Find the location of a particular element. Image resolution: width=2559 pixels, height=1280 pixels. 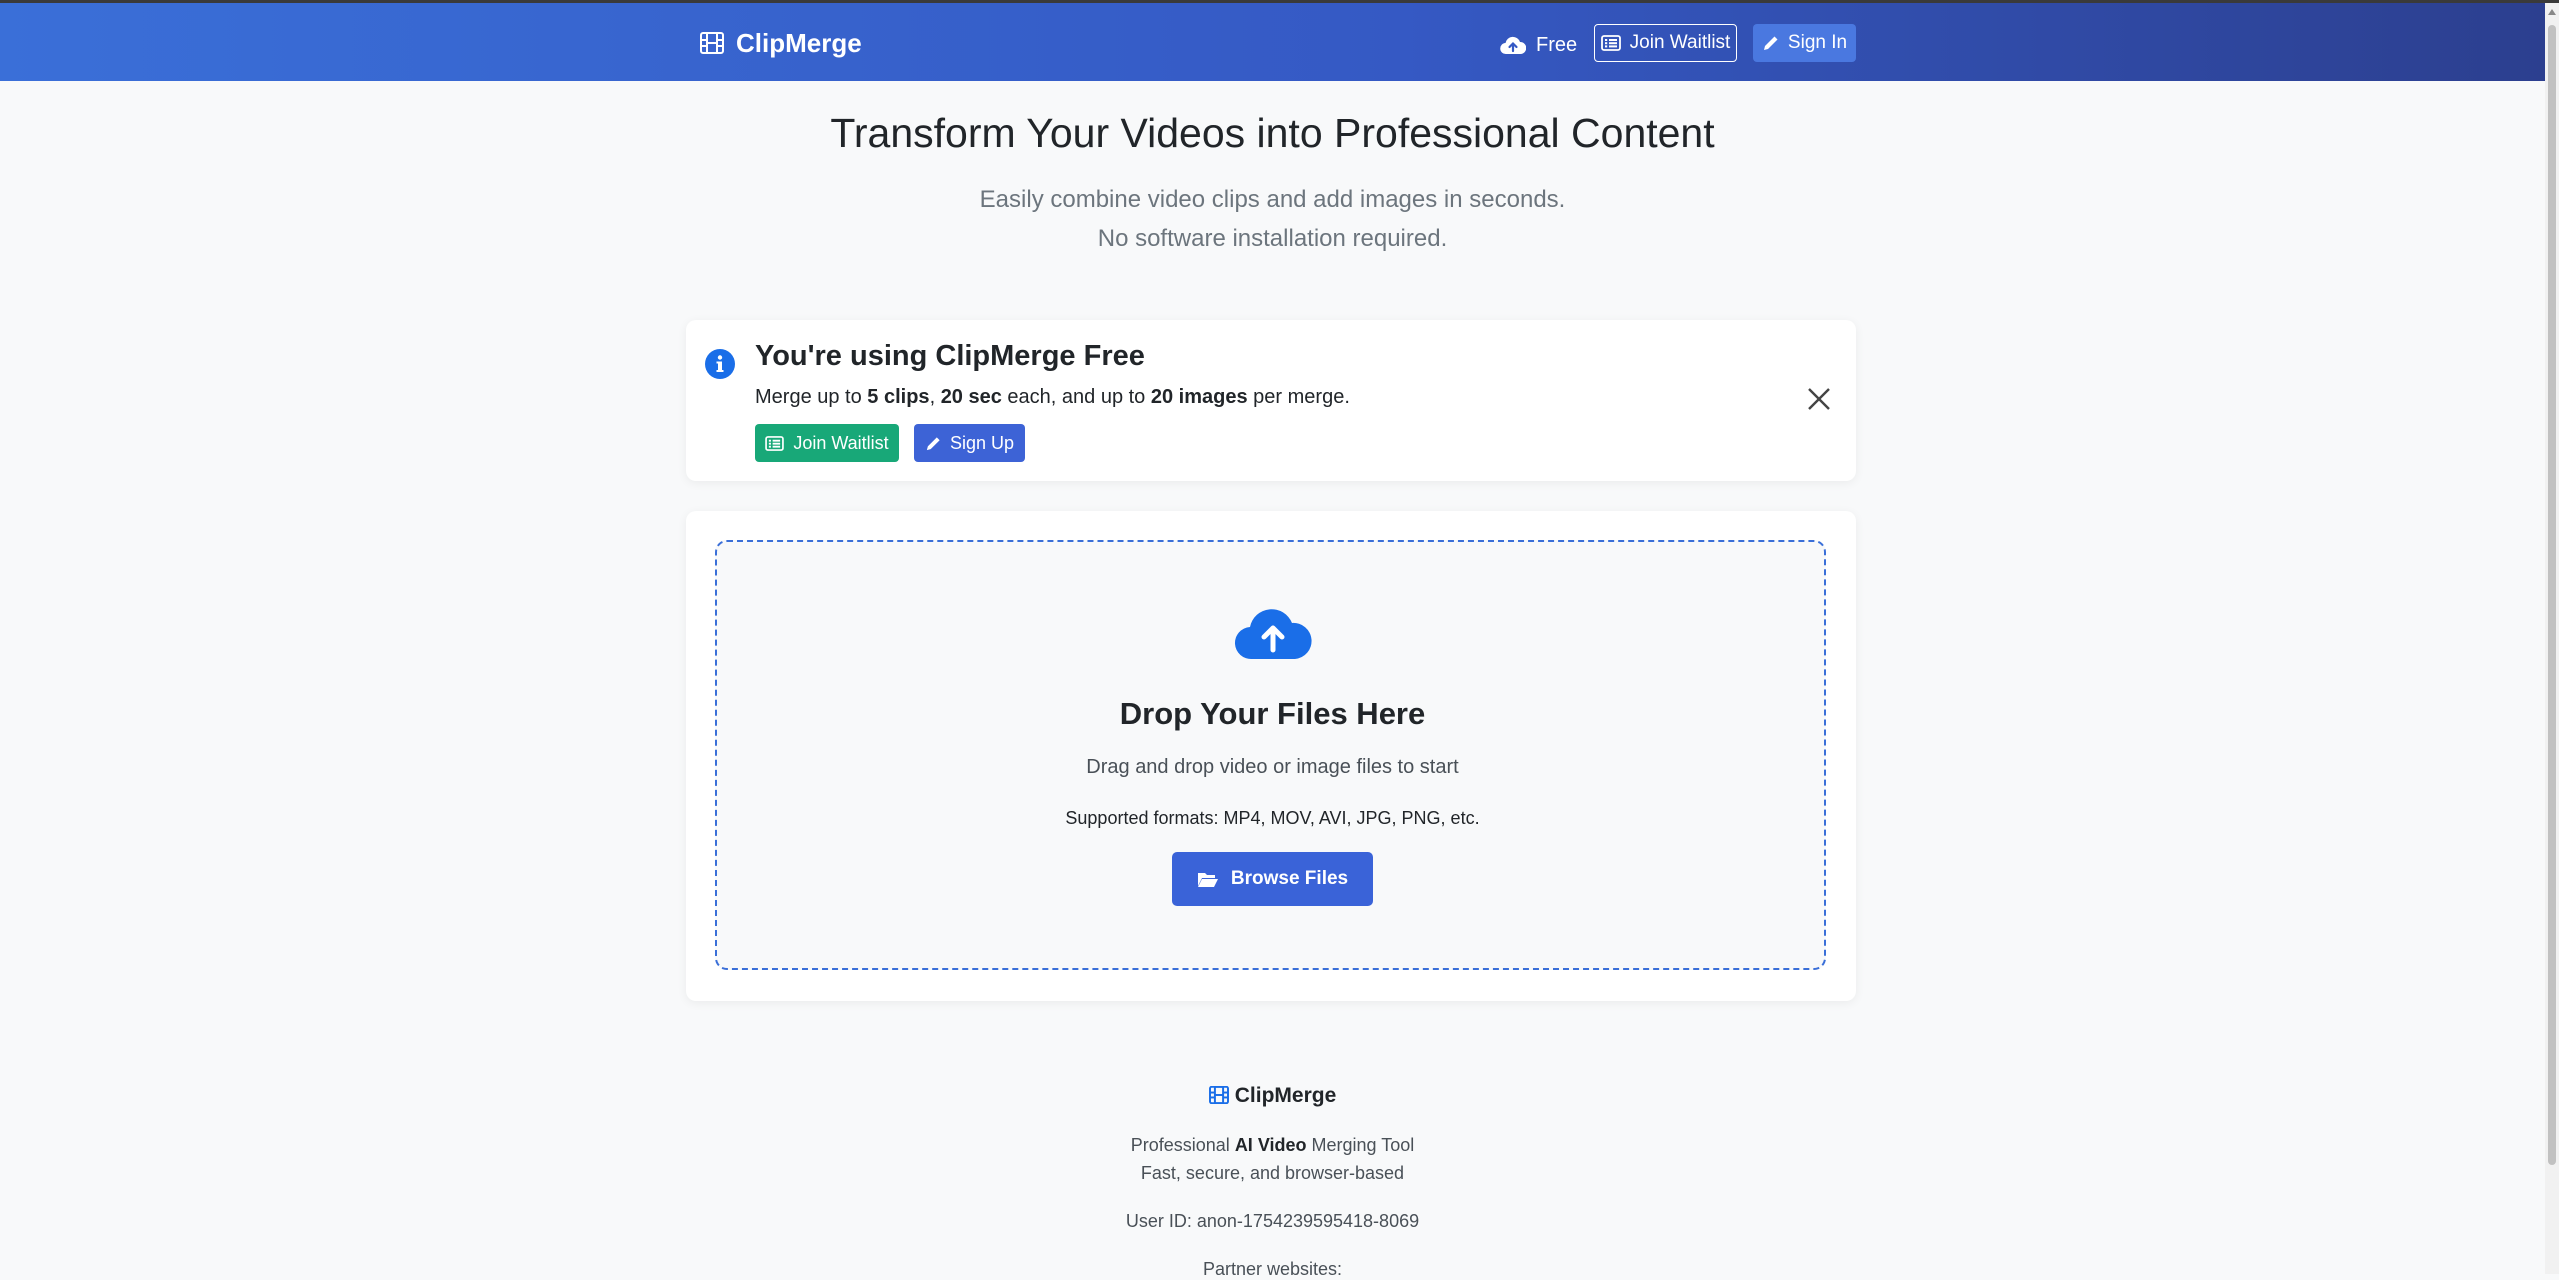

brand-name: ClipMerge is located at coordinates (799, 42).